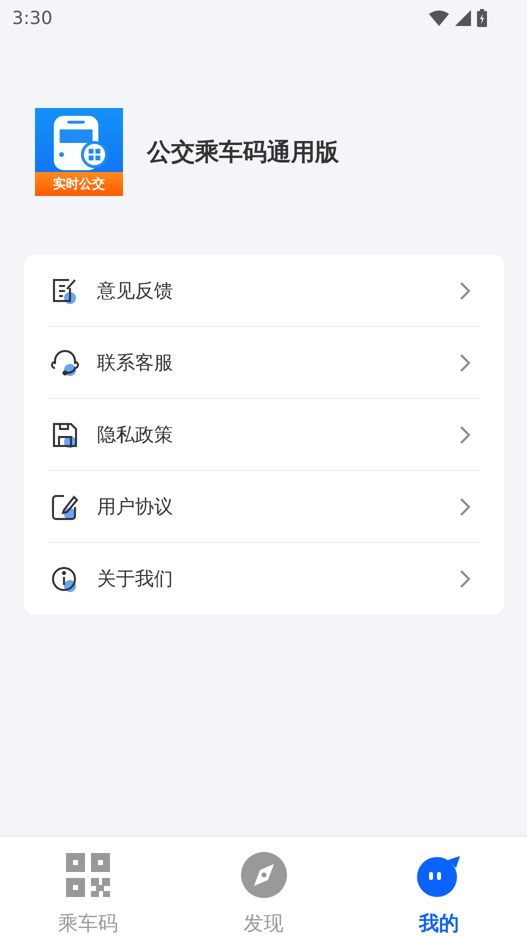  Describe the element at coordinates (264, 507) in the screenshot. I see `menu-item: 用户协议` at that location.